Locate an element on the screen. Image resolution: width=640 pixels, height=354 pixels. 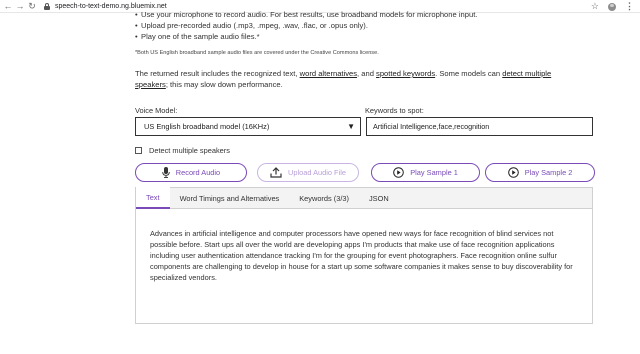
forward-arrow-icon: → is located at coordinates (20, 6).